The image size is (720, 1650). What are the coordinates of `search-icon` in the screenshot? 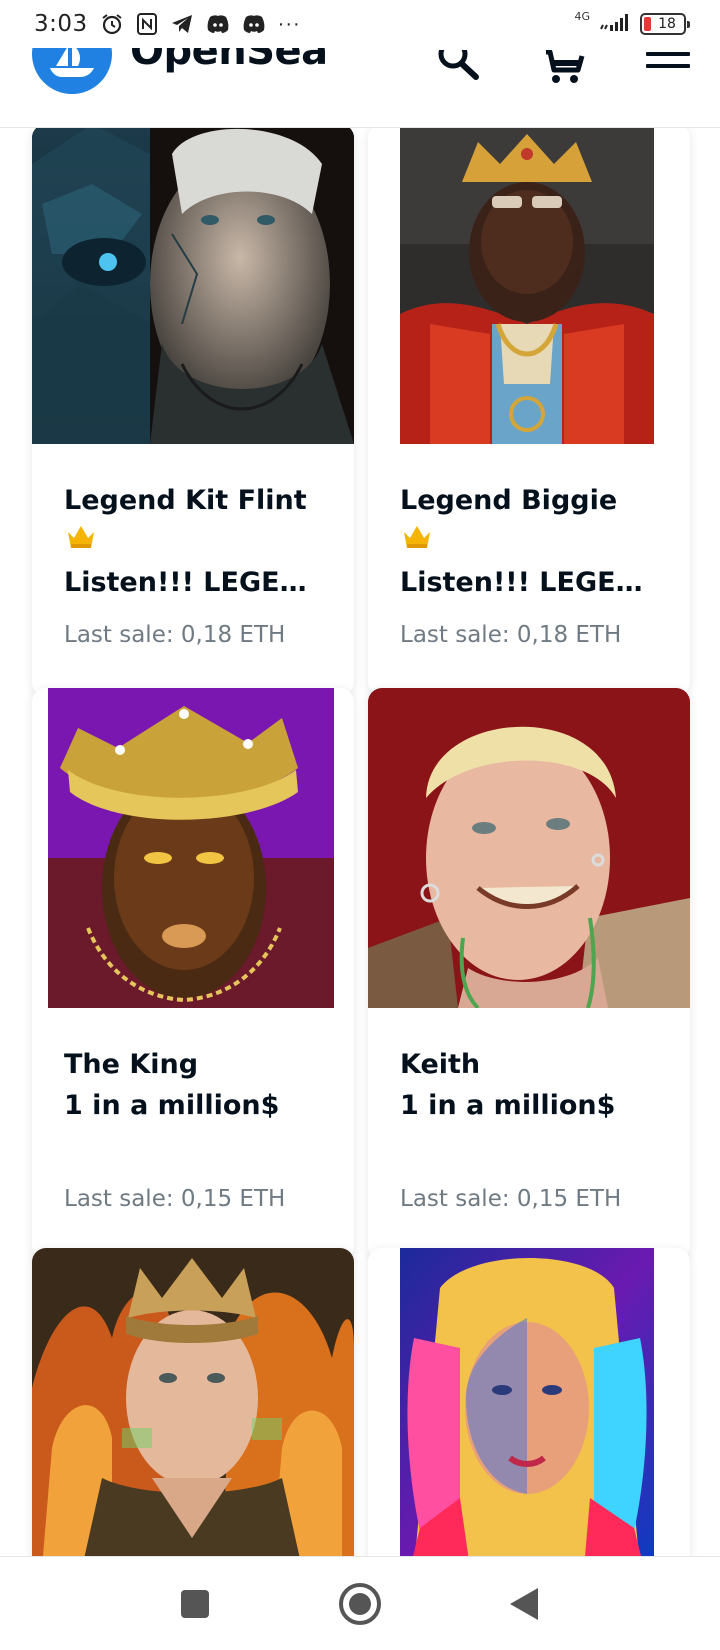 It's located at (458, 65).